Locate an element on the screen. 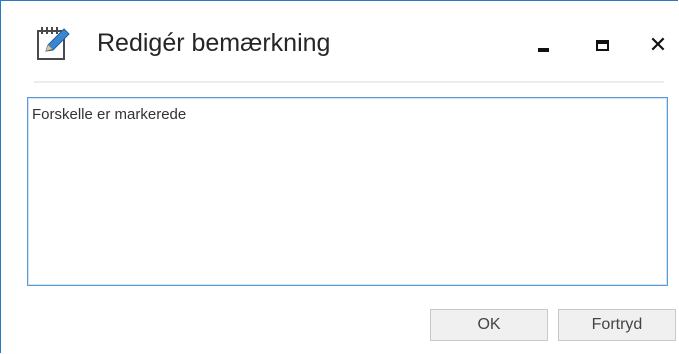 The height and width of the screenshot is (354, 679). ok-button: OK is located at coordinates (489, 325).